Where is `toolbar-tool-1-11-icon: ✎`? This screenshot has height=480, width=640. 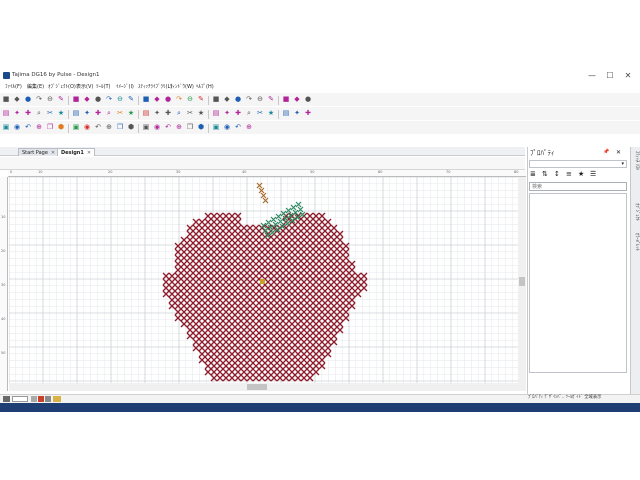 toolbar-tool-1-11-icon: ✎ is located at coordinates (131, 99).